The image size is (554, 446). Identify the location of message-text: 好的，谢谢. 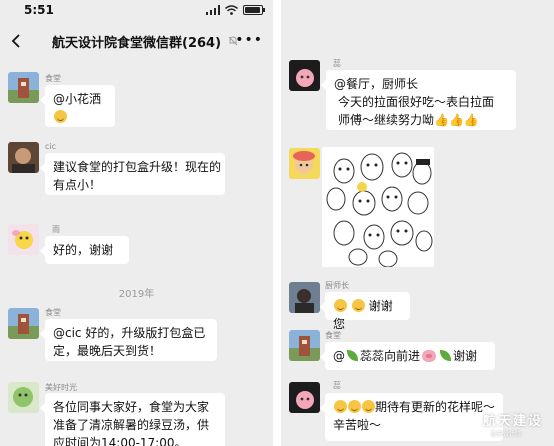
(83, 250).